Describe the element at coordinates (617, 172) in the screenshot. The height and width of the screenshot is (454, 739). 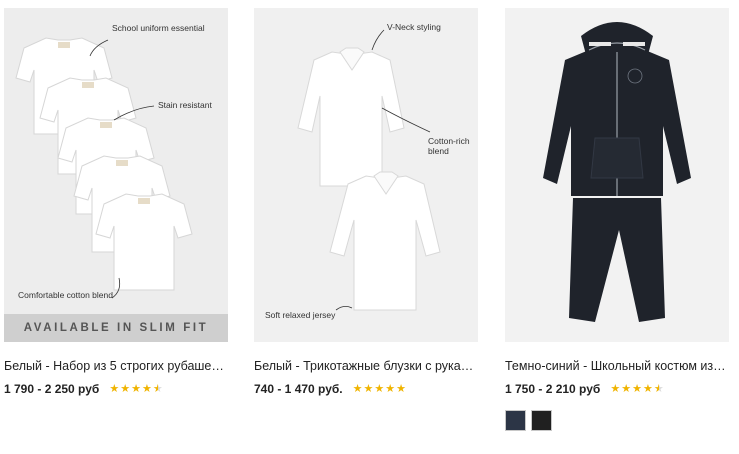
I see `tracksuit-illustration` at that location.